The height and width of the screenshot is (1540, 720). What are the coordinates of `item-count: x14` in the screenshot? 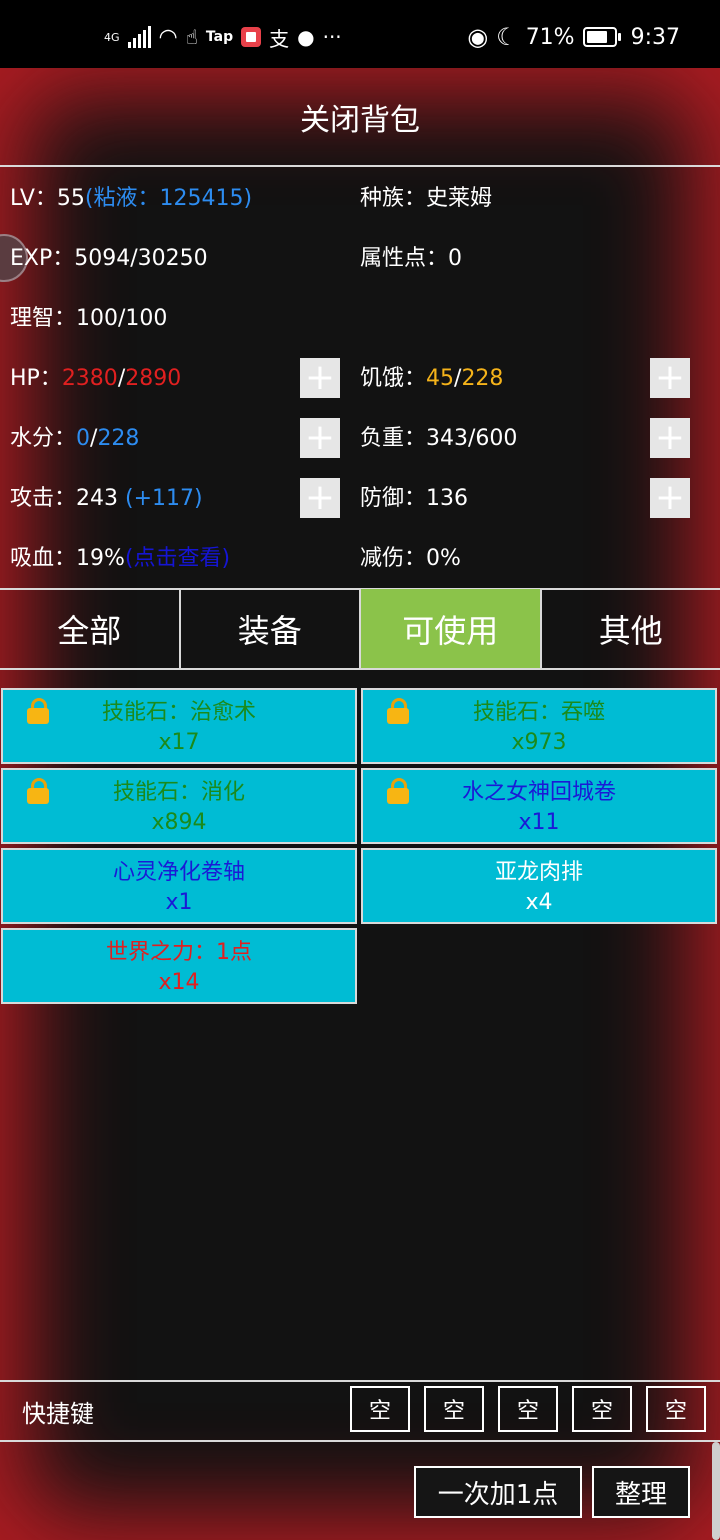 It's located at (179, 982).